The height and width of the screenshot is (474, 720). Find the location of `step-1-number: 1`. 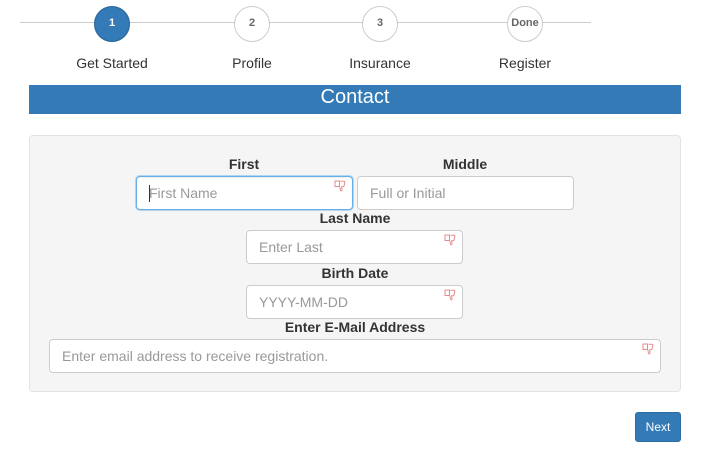

step-1-number: 1 is located at coordinates (112, 23).